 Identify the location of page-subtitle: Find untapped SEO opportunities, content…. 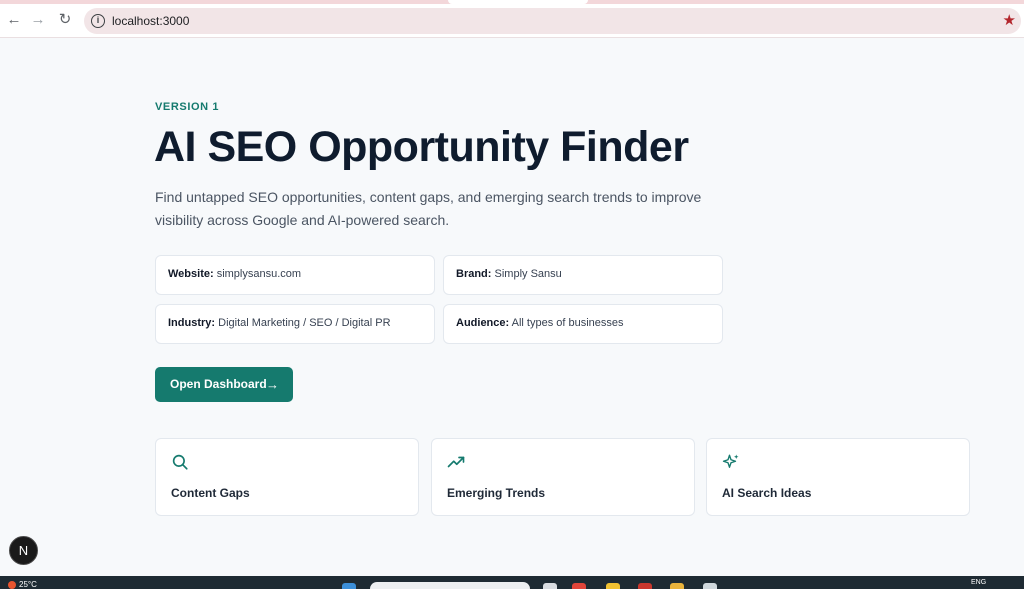
(428, 208).